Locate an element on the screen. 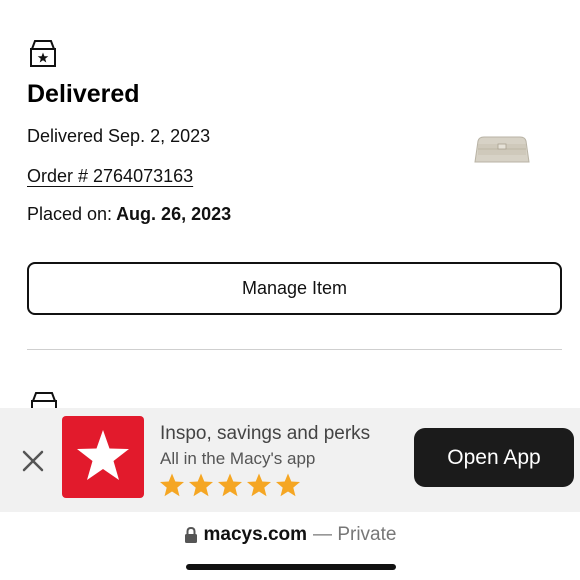  macys-app-logo is located at coordinates (103, 457).